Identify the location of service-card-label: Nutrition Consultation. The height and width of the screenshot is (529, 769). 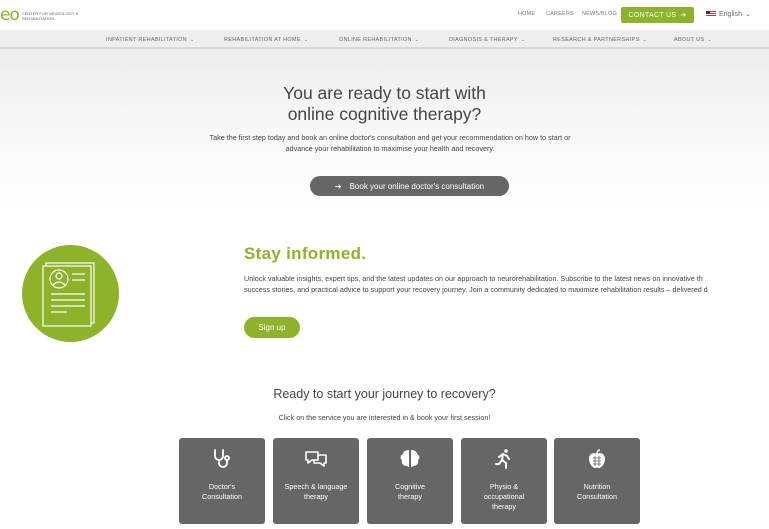
(597, 492).